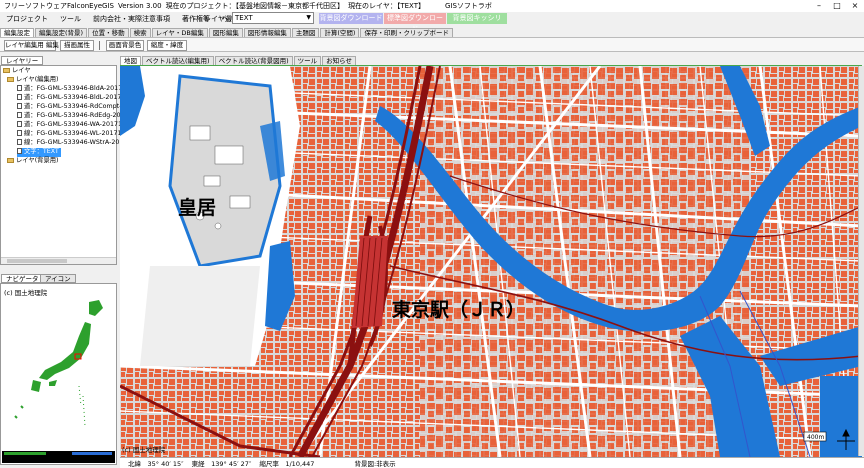  I want to click on tree-group-edit: レイヤ(編集用), so click(33, 80).